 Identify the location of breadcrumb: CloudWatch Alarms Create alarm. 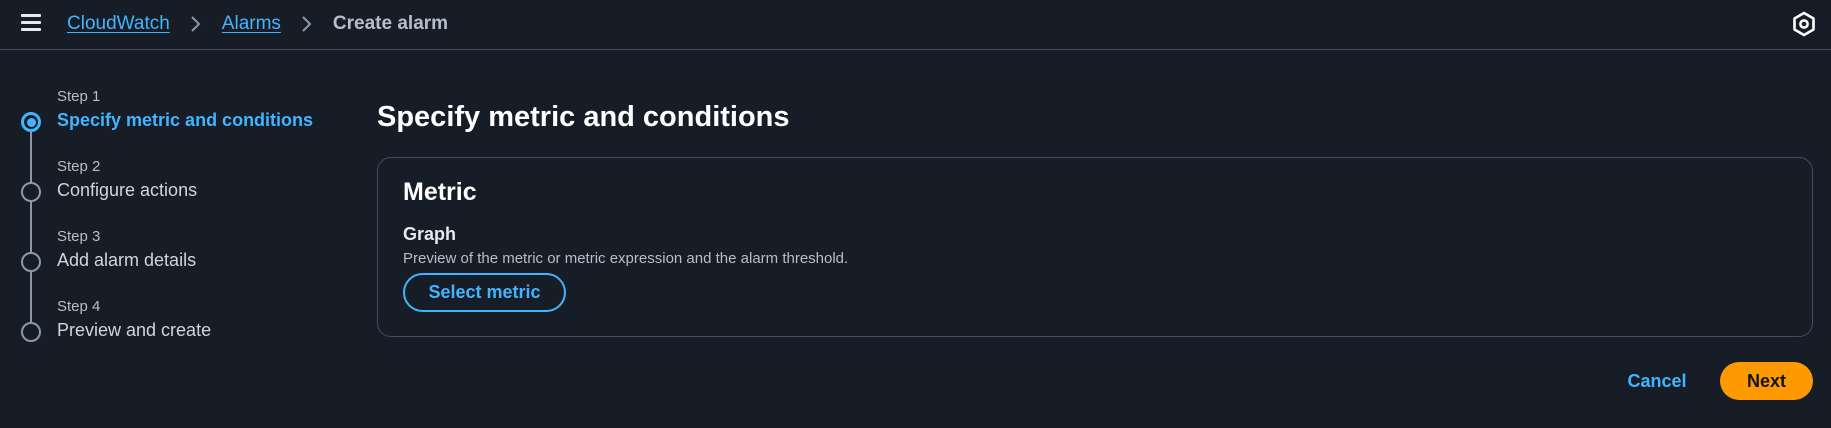
(257, 24).